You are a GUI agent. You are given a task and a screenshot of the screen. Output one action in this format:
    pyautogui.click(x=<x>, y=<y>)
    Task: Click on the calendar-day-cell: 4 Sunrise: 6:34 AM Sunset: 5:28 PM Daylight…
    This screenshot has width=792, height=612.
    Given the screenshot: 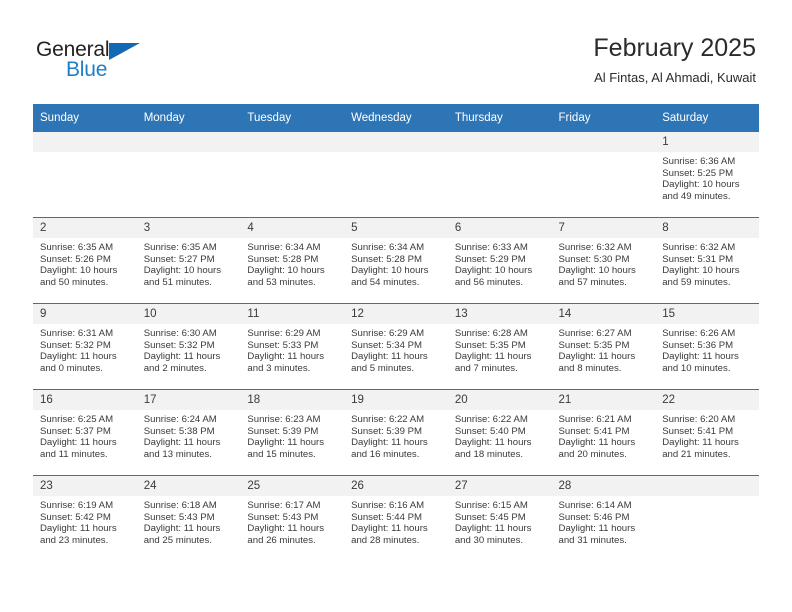 What is the action you would take?
    pyautogui.click(x=292, y=260)
    